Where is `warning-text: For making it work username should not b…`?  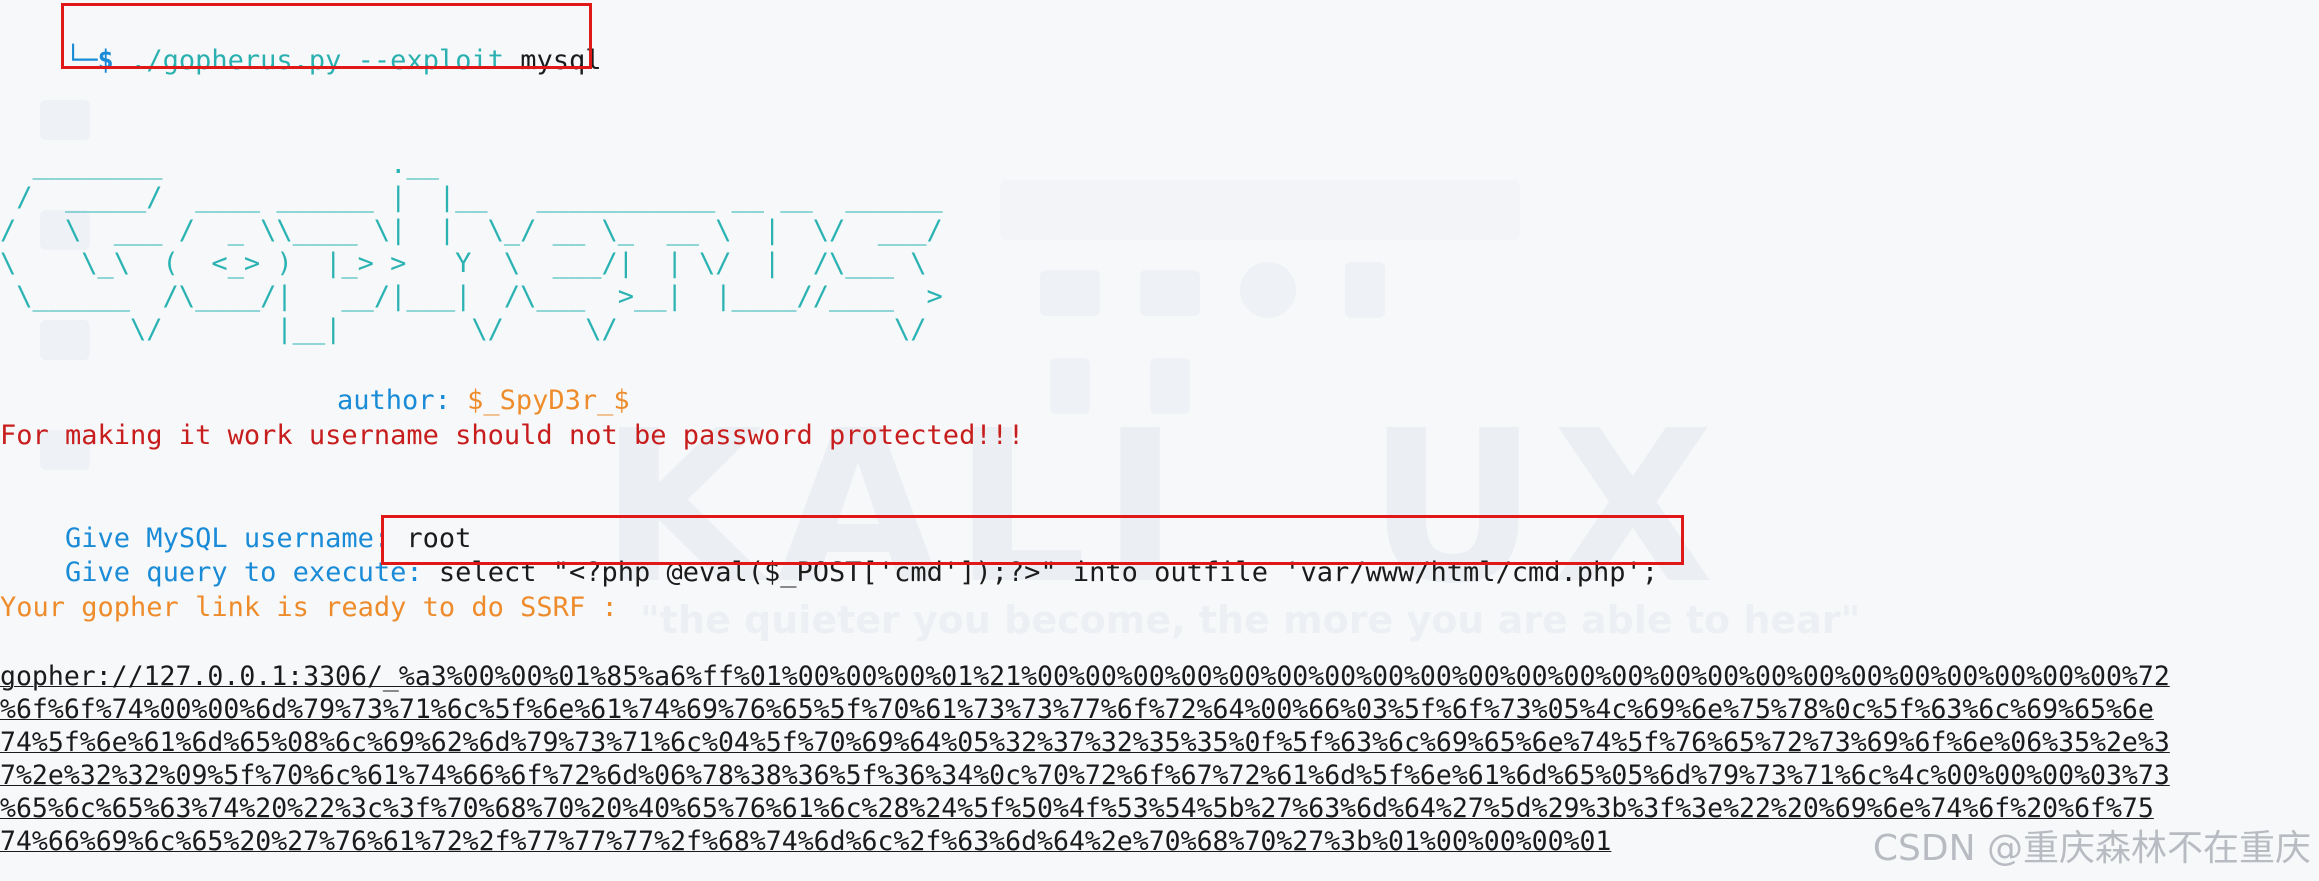 warning-text: For making it work username should not b… is located at coordinates (512, 435).